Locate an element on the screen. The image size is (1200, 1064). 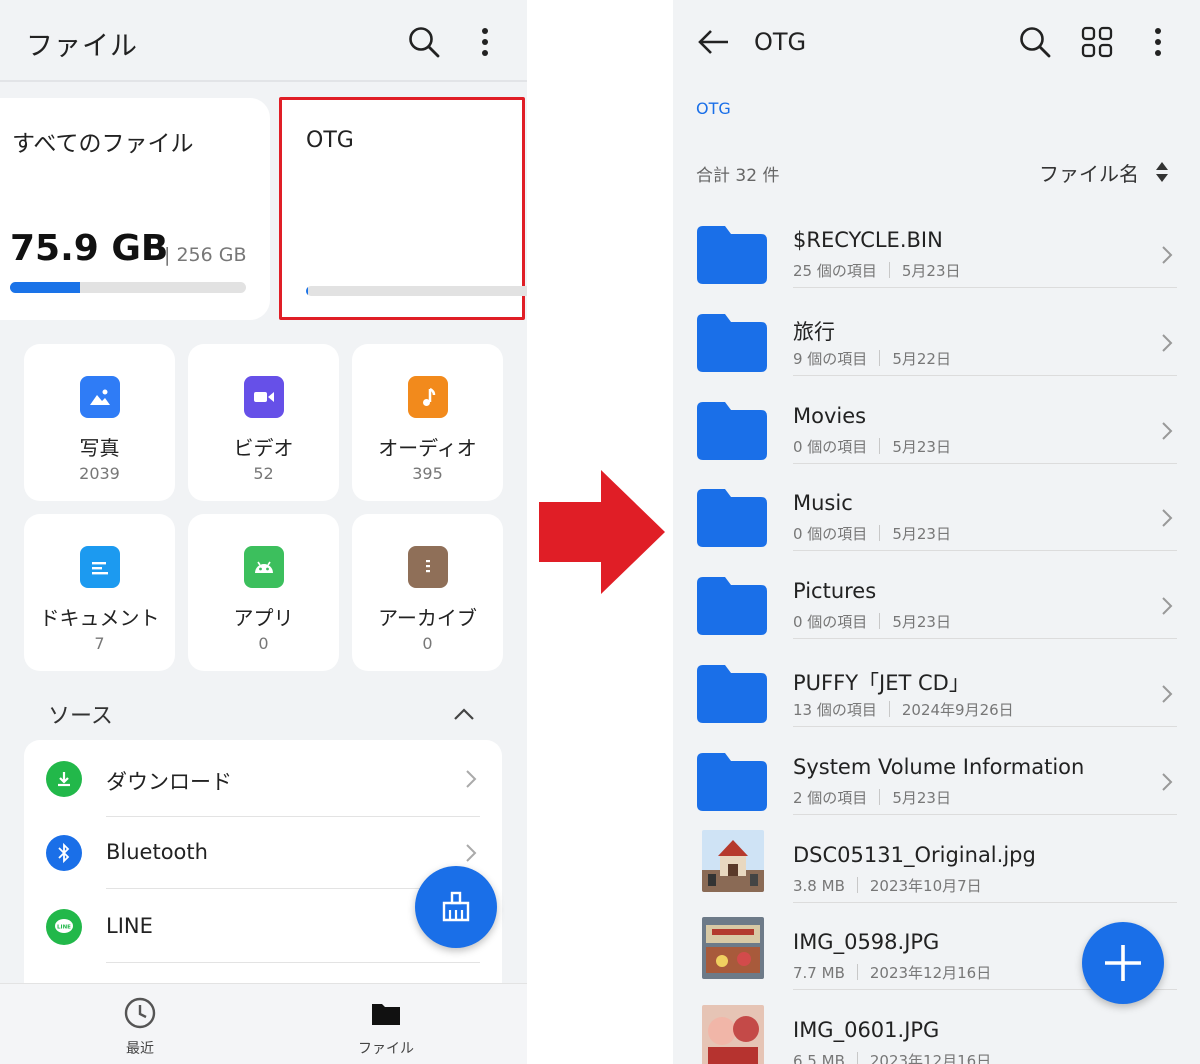
category-label: アプリ is located at coordinates (263, 618).